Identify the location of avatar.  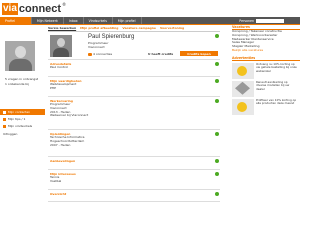
(20, 56).